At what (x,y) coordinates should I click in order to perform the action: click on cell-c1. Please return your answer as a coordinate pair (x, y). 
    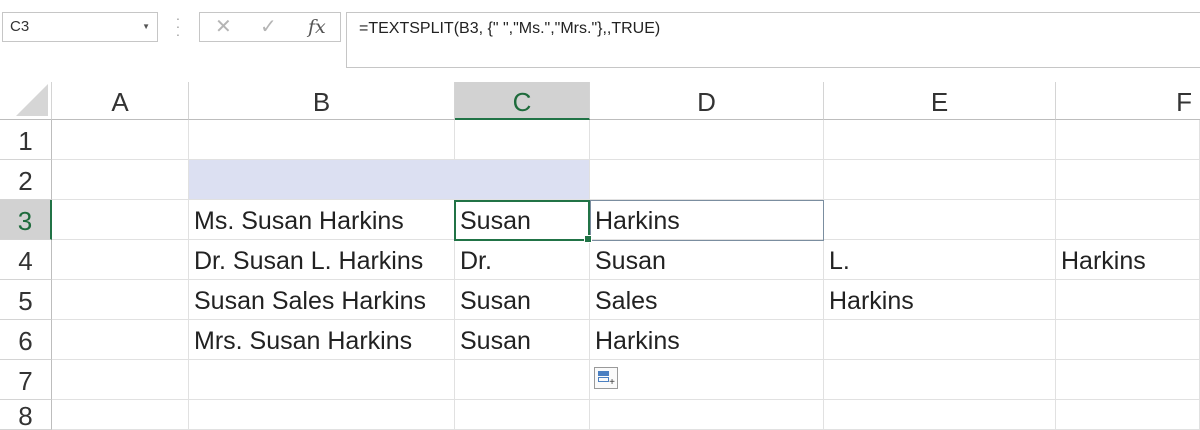
    Looking at the image, I should click on (522, 140).